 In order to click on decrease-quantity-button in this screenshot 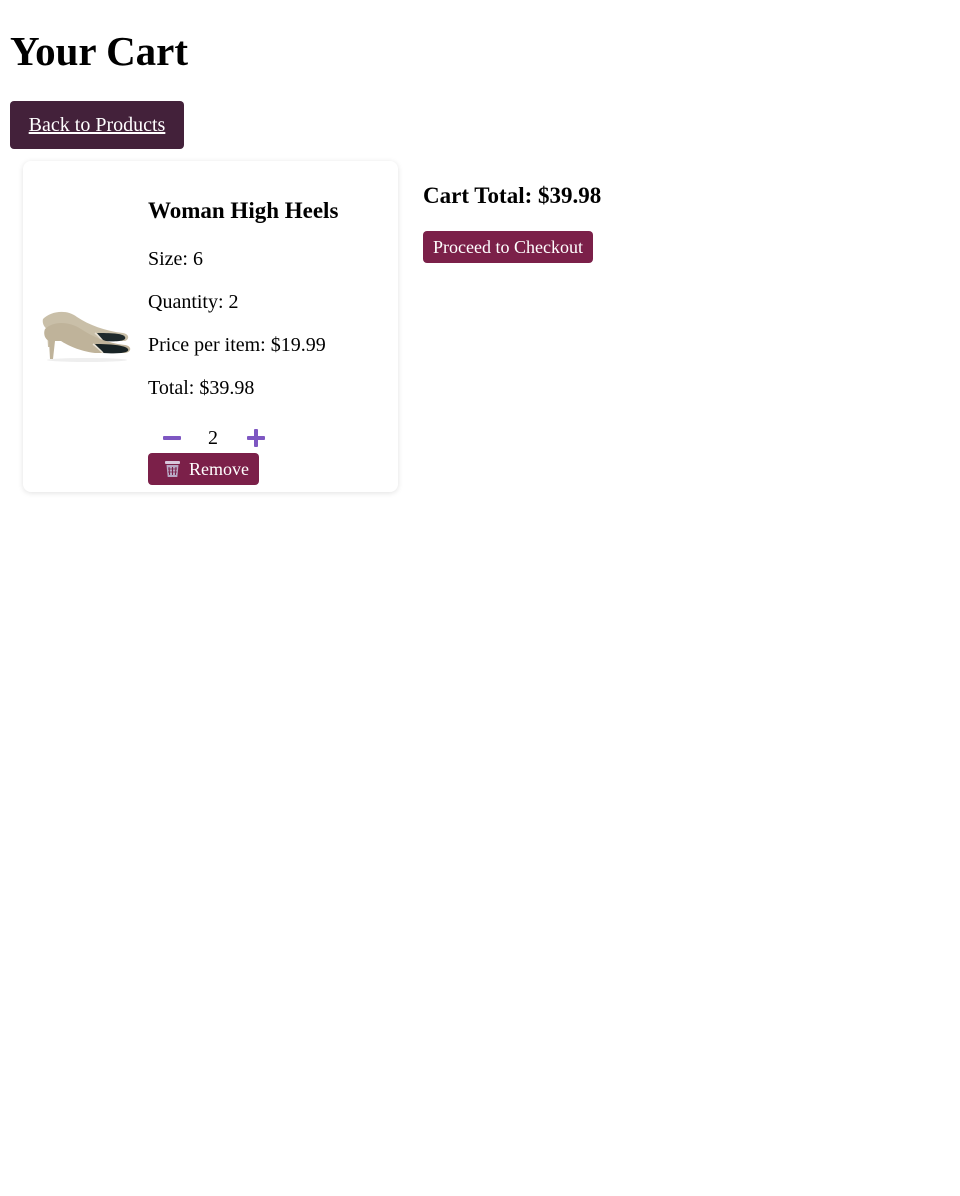, I will do `click(172, 438)`.